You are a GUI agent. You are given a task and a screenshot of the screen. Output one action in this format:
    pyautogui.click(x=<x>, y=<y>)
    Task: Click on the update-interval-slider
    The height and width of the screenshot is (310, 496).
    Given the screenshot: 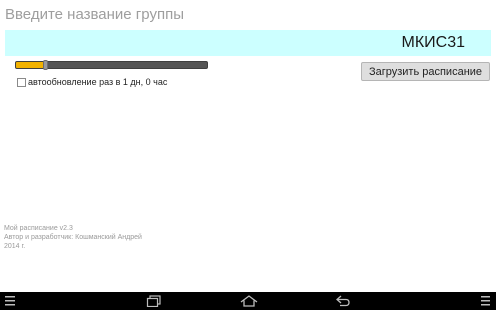 What is the action you would take?
    pyautogui.click(x=111, y=65)
    